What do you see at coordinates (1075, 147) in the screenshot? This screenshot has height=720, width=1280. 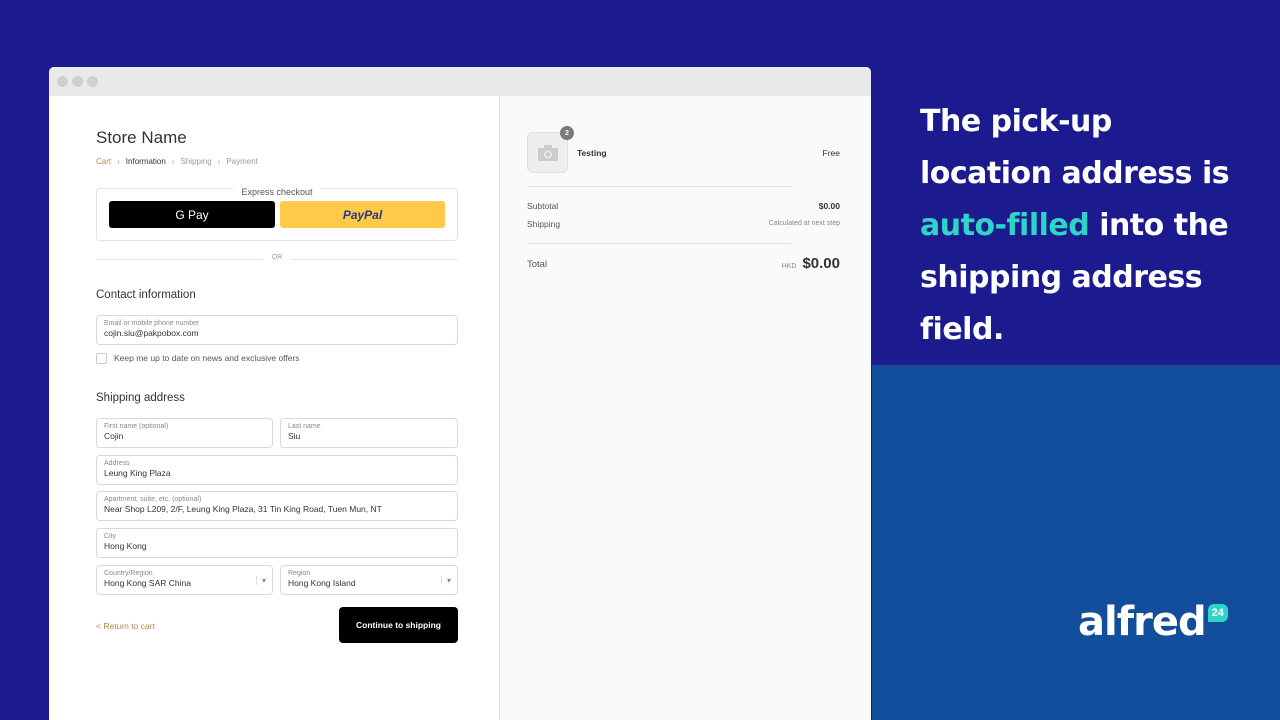 I see `caption-line1: The pick-up location address is` at bounding box center [1075, 147].